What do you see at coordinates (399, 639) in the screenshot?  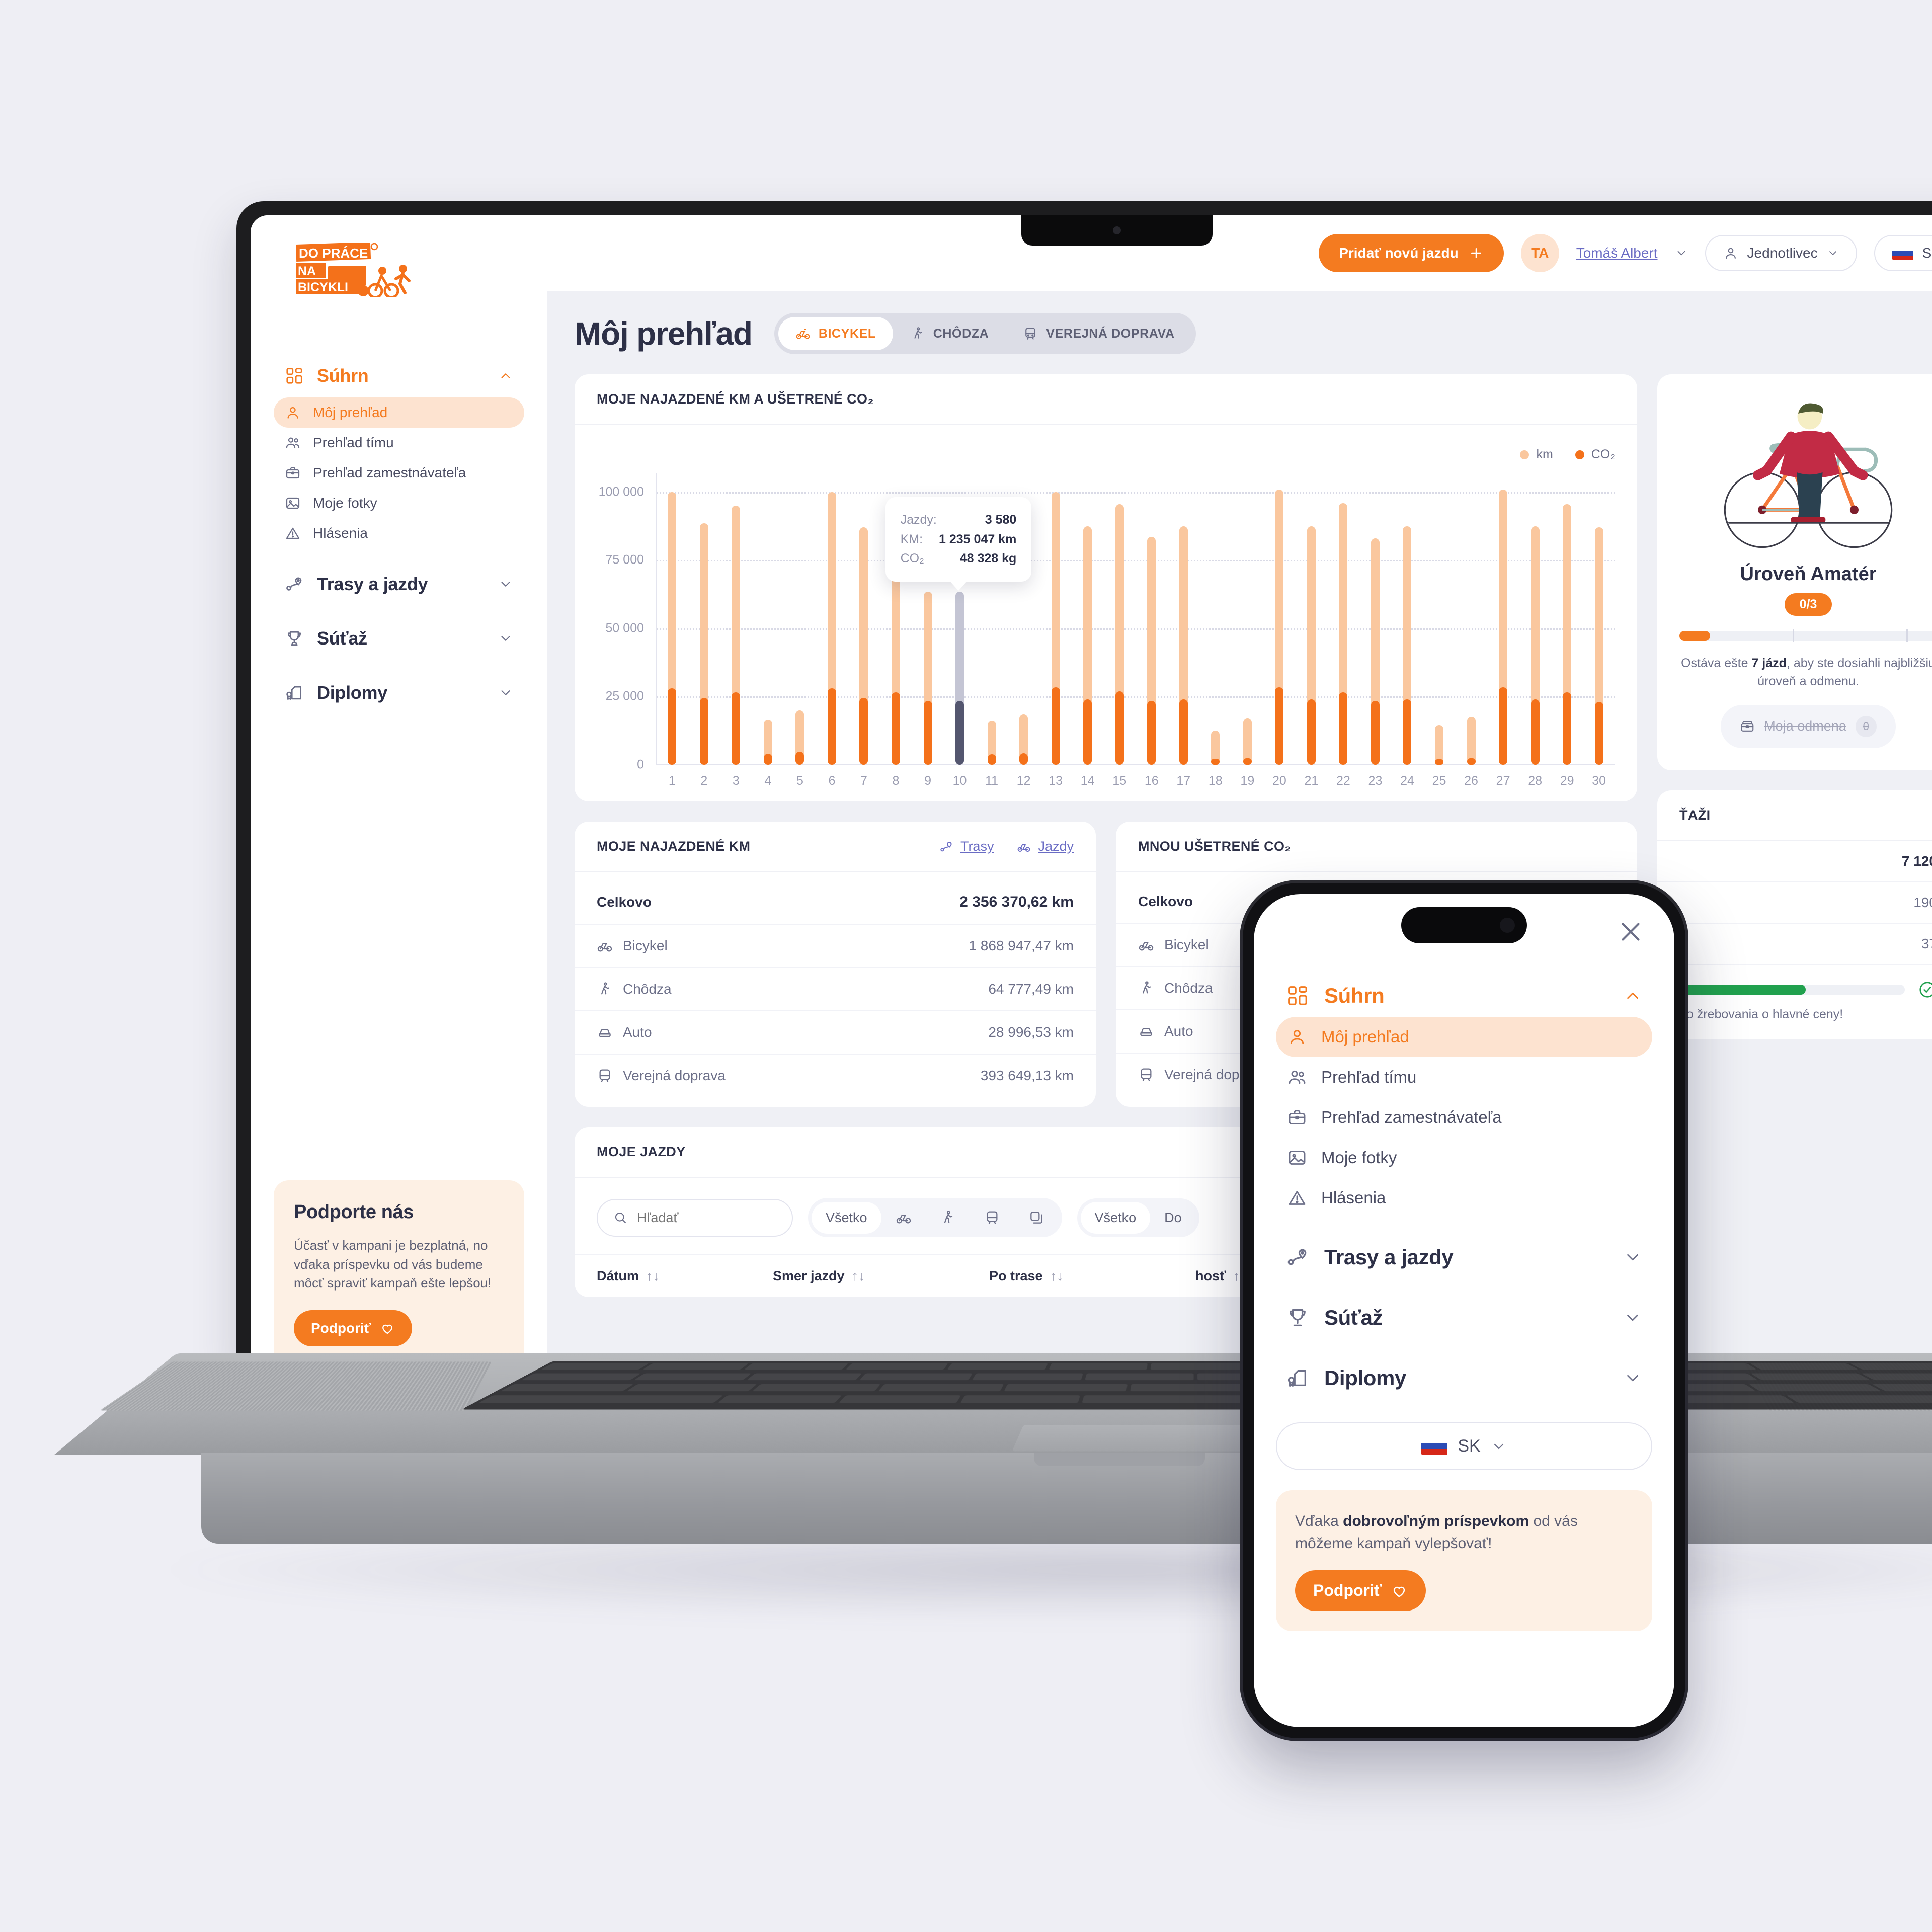 I see `sidebar-group-sutaz: Súťaž` at bounding box center [399, 639].